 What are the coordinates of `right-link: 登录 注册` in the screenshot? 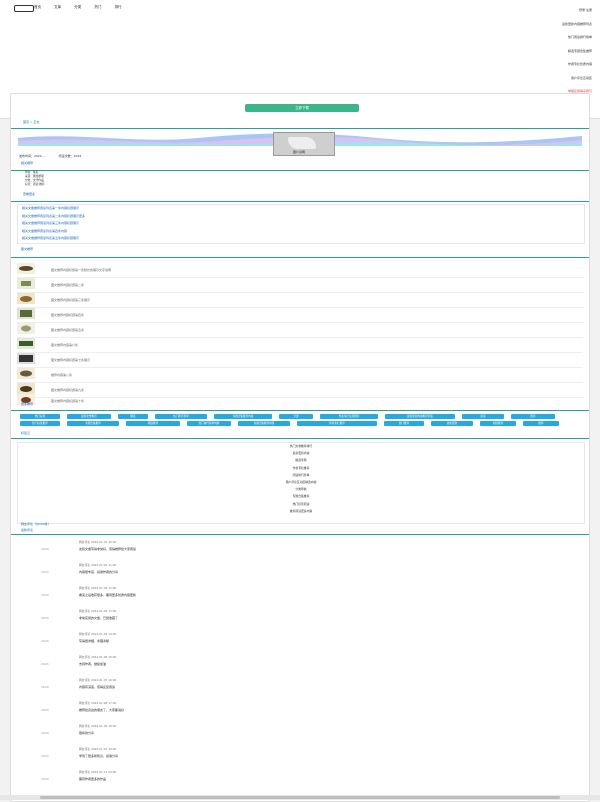 It's located at (552, 11).